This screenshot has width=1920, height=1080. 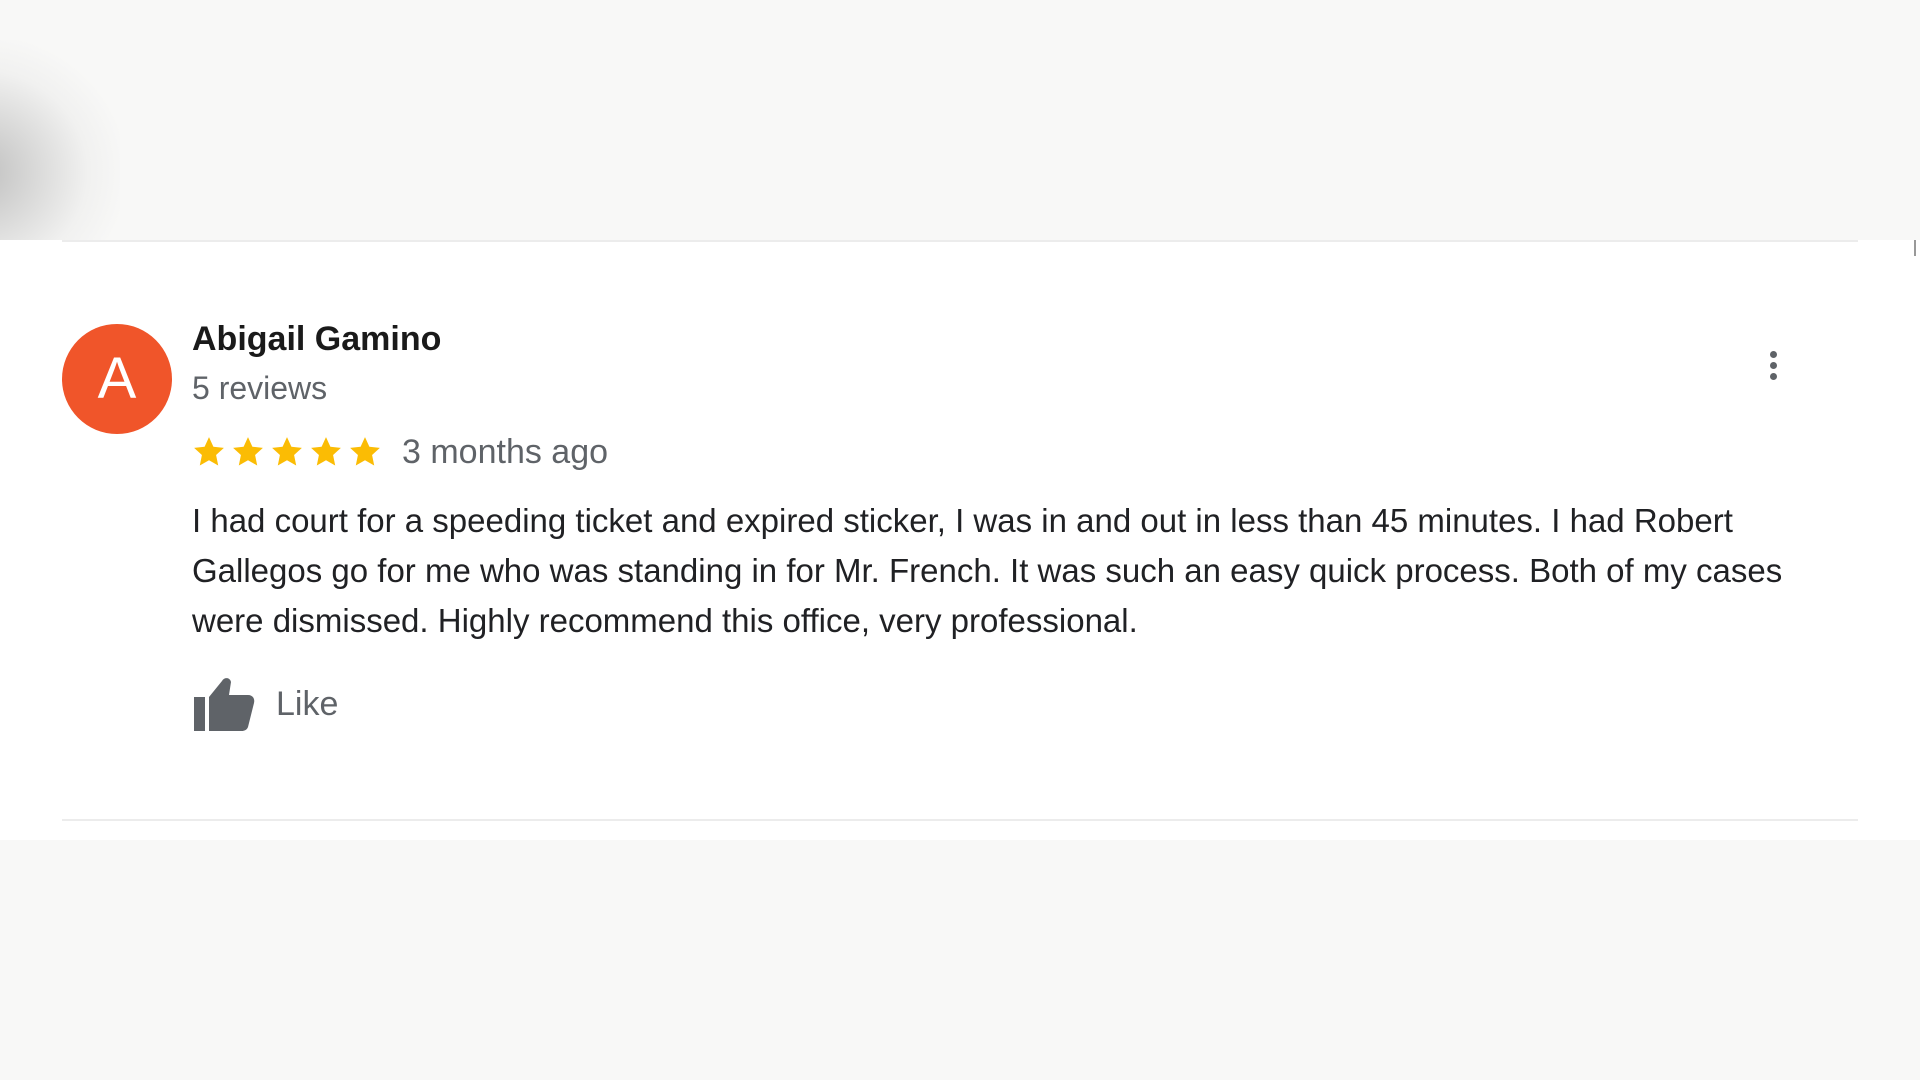 What do you see at coordinates (1773, 354) in the screenshot?
I see `more-vert-icon` at bounding box center [1773, 354].